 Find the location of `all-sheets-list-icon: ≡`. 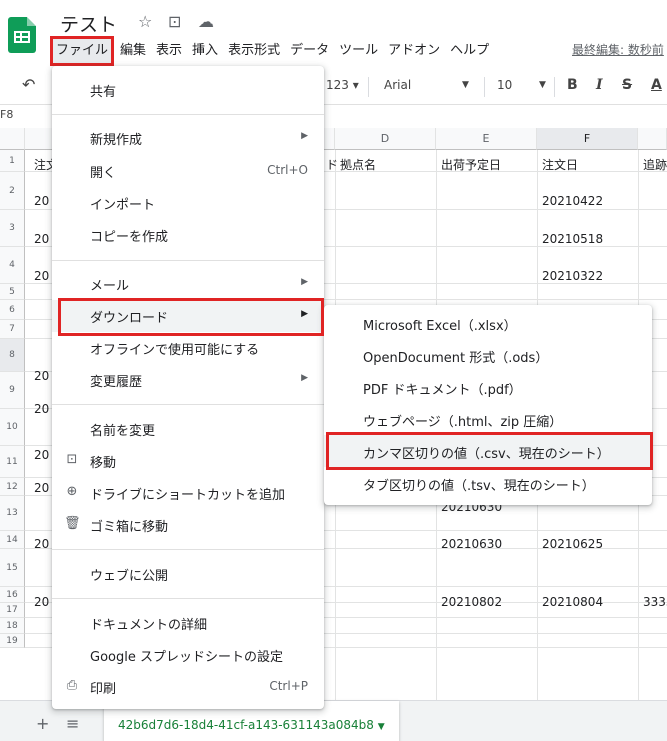

all-sheets-list-icon: ≡ is located at coordinates (72, 723).